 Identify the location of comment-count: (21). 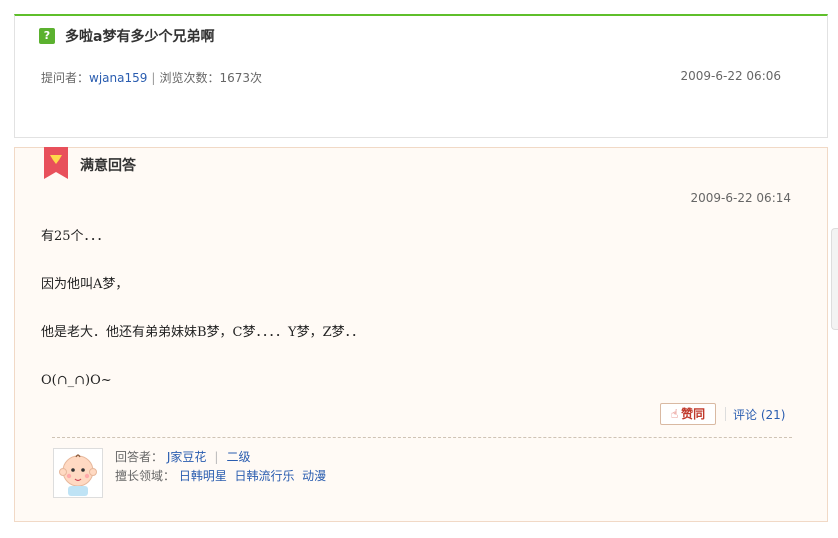
(773, 415).